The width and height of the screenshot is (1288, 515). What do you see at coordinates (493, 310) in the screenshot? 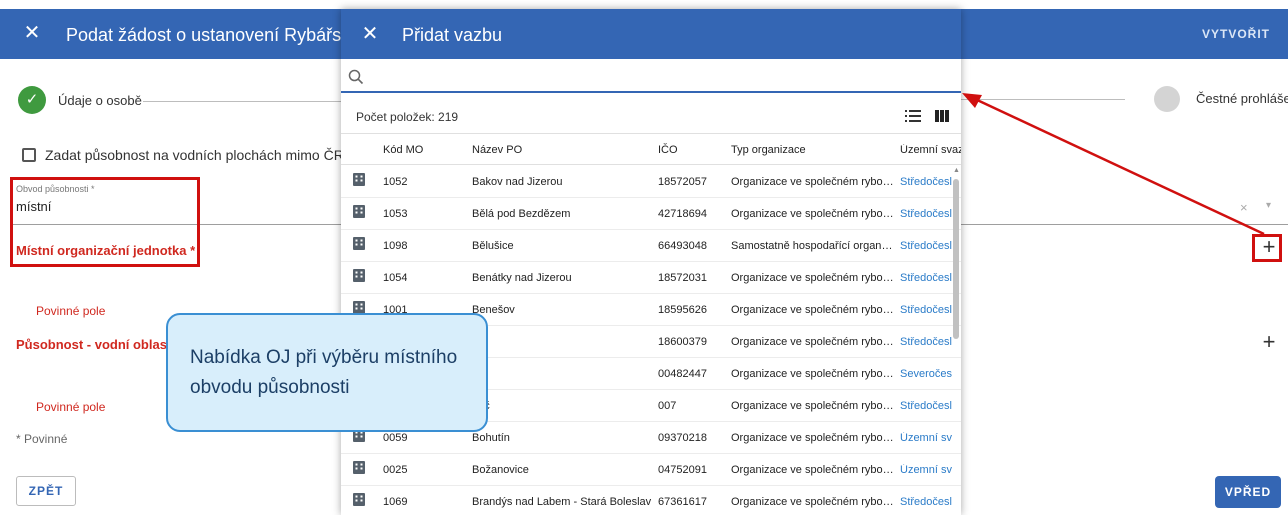
I see `cell-nazev: Benešov` at bounding box center [493, 310].